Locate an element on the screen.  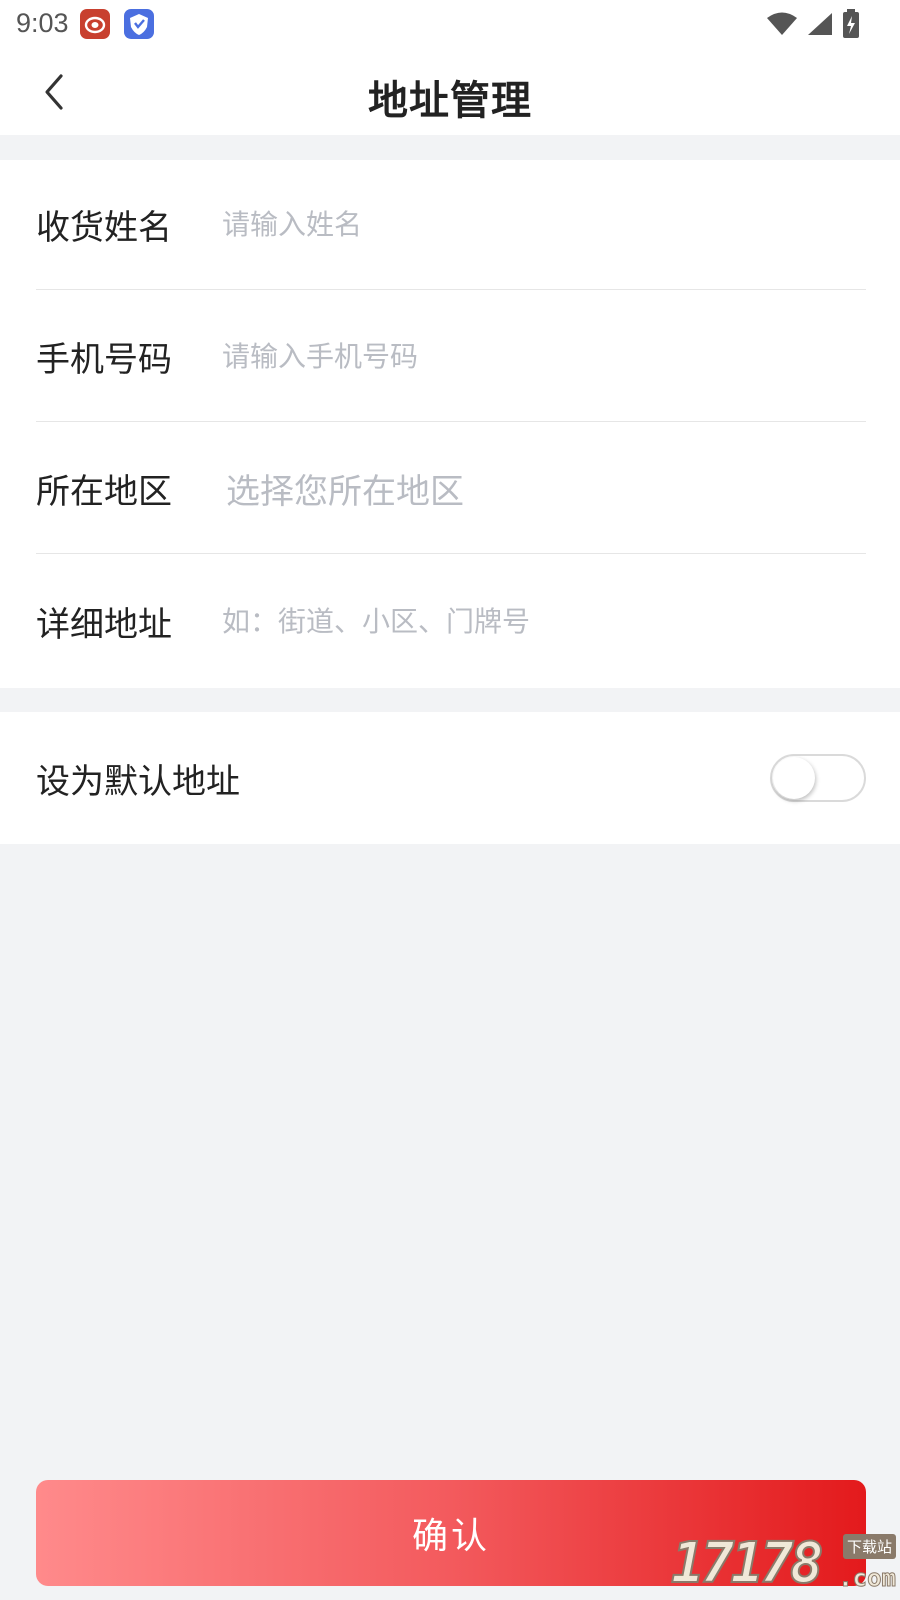
page-title: 地址管理 is located at coordinates (450, 101).